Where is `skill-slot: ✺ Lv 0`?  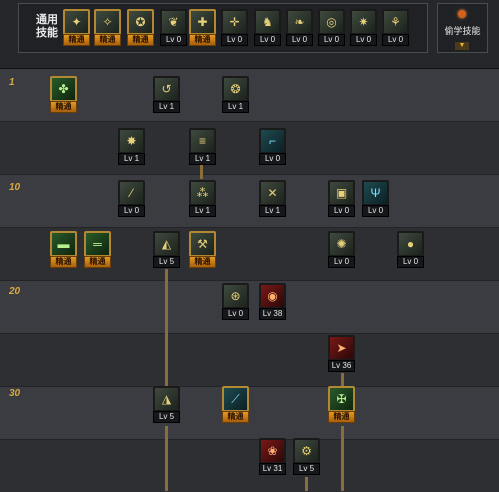
skill-slot: ✺ Lv 0 is located at coordinates (341, 250).